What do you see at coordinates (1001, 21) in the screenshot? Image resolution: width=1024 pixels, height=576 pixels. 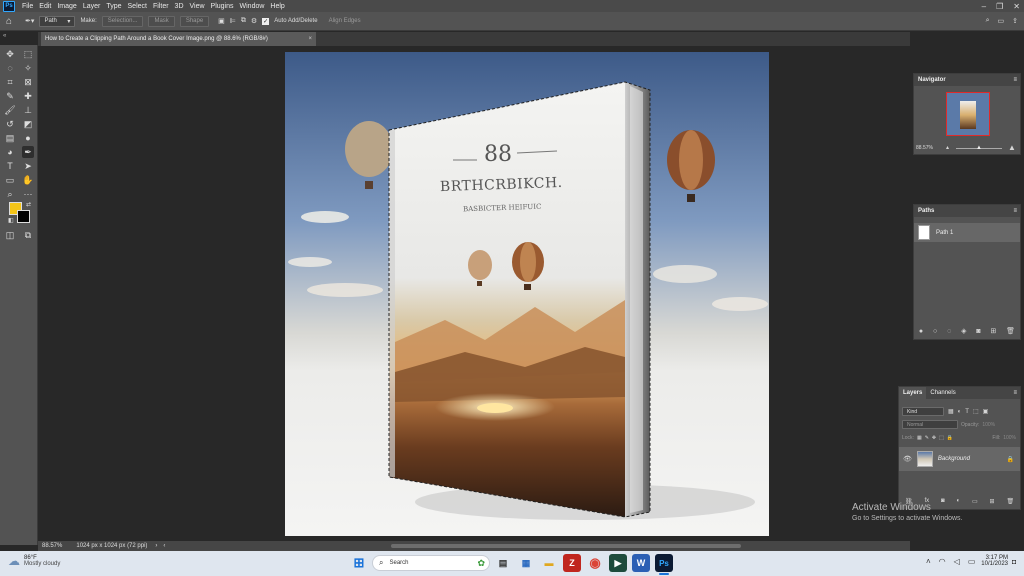 I see `workspace-icon: ▭` at bounding box center [1001, 21].